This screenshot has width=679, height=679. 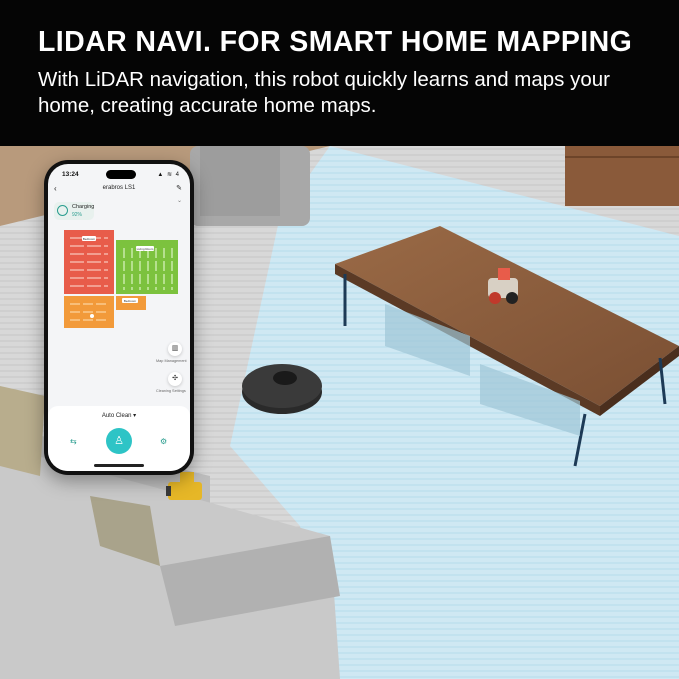 I want to click on app-nav-bar: ‹ erabros LS1 ✎ ⌄, so click(x=119, y=193).